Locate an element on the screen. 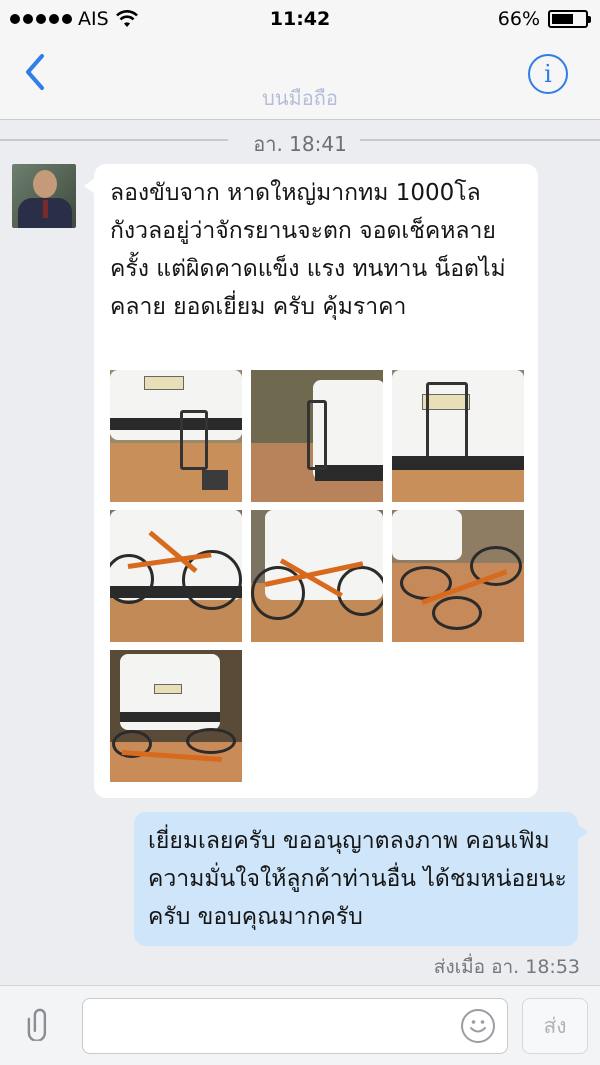  info-button: i is located at coordinates (548, 74).